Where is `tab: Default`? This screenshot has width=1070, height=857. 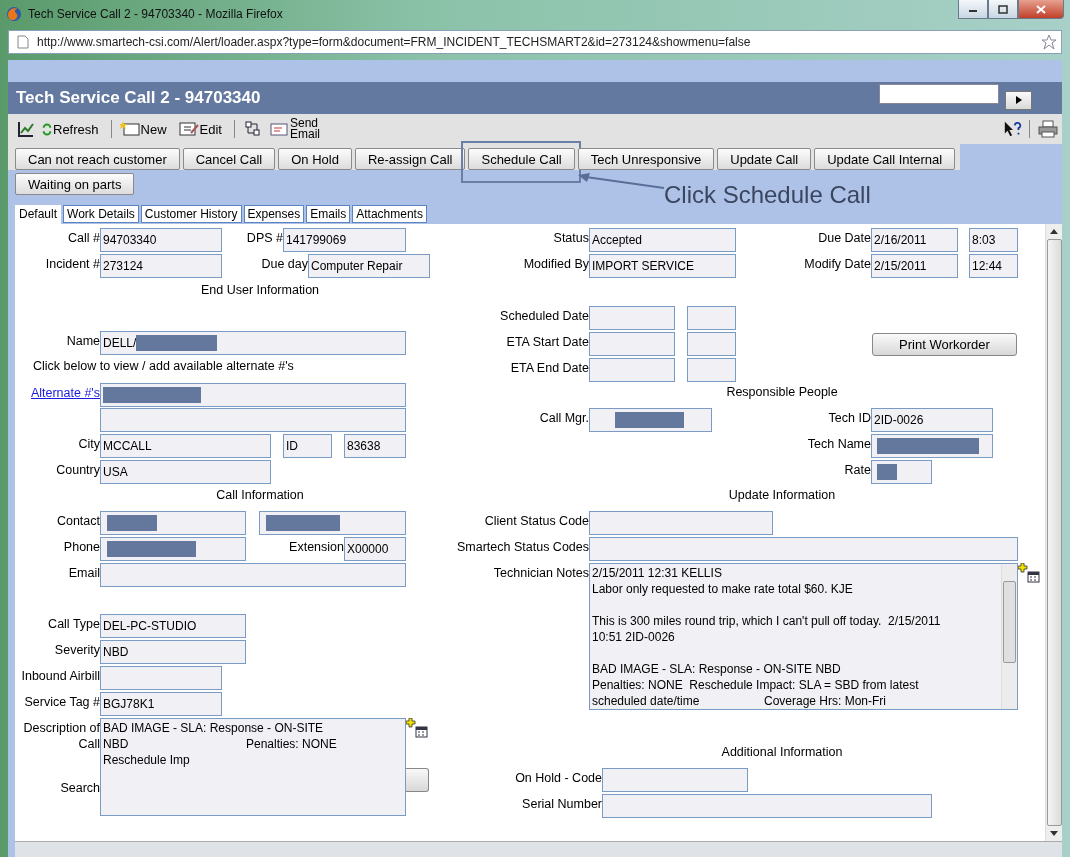
tab: Default is located at coordinates (38, 214).